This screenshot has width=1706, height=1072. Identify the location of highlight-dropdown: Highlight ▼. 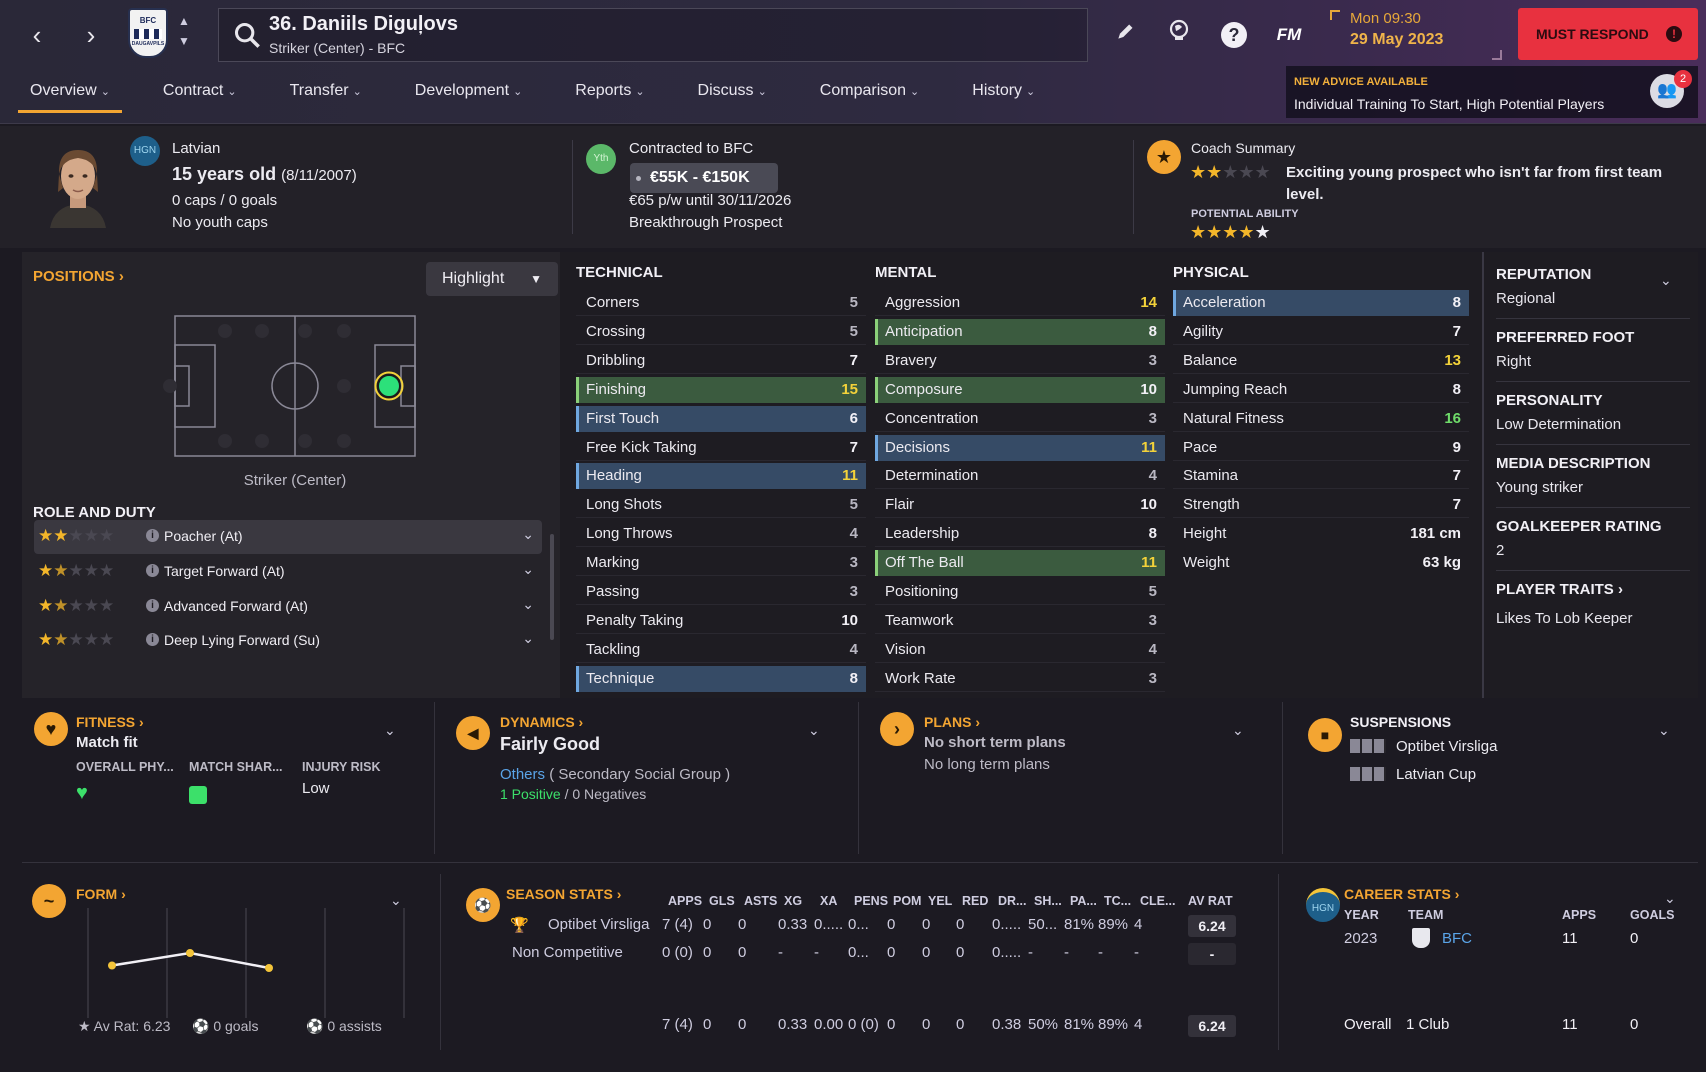
(492, 279).